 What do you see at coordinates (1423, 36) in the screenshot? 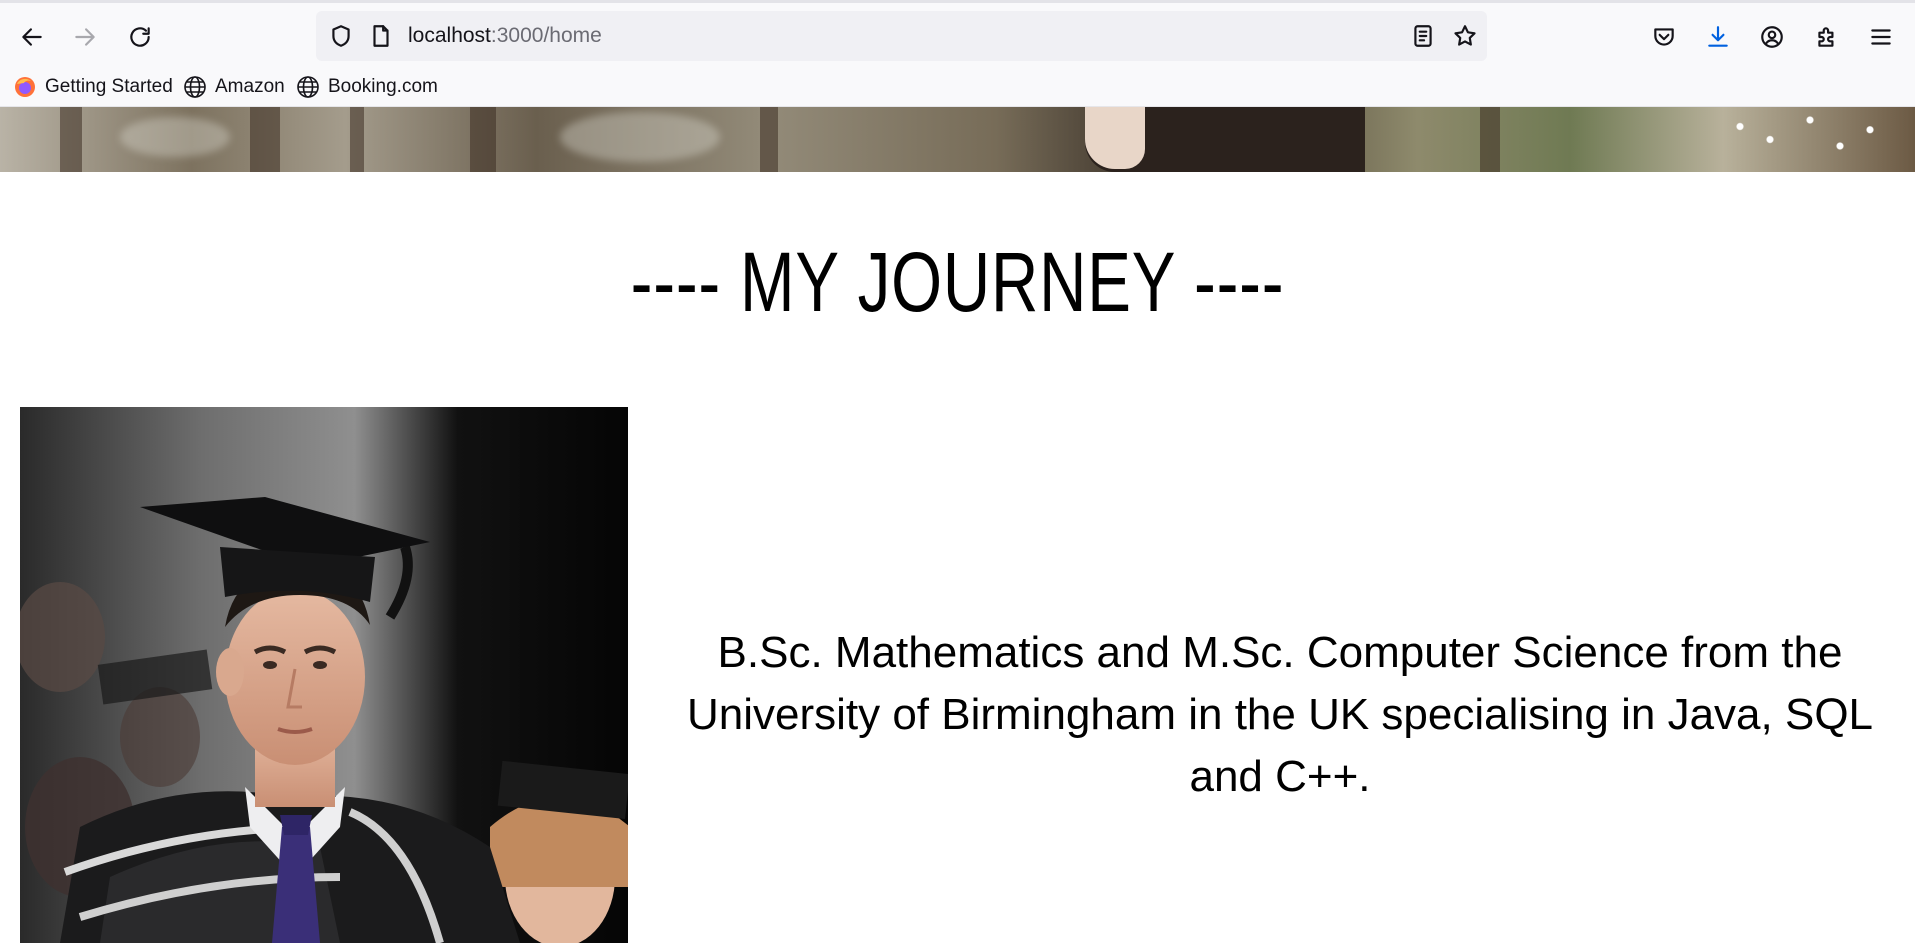
I see `reader-view-icon` at bounding box center [1423, 36].